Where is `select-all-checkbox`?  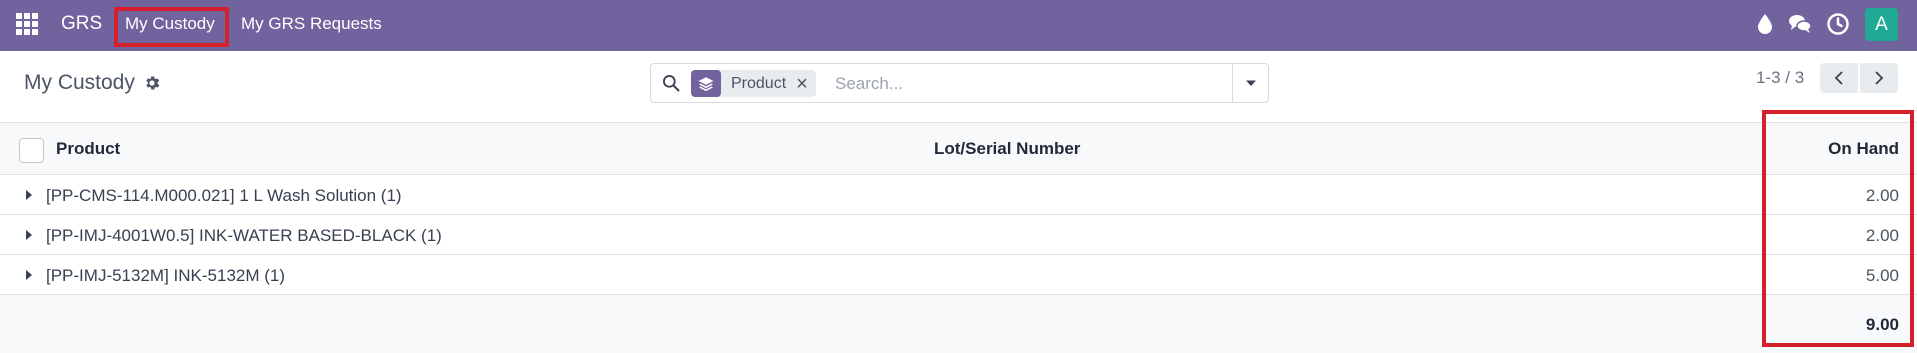
select-all-checkbox is located at coordinates (31, 150).